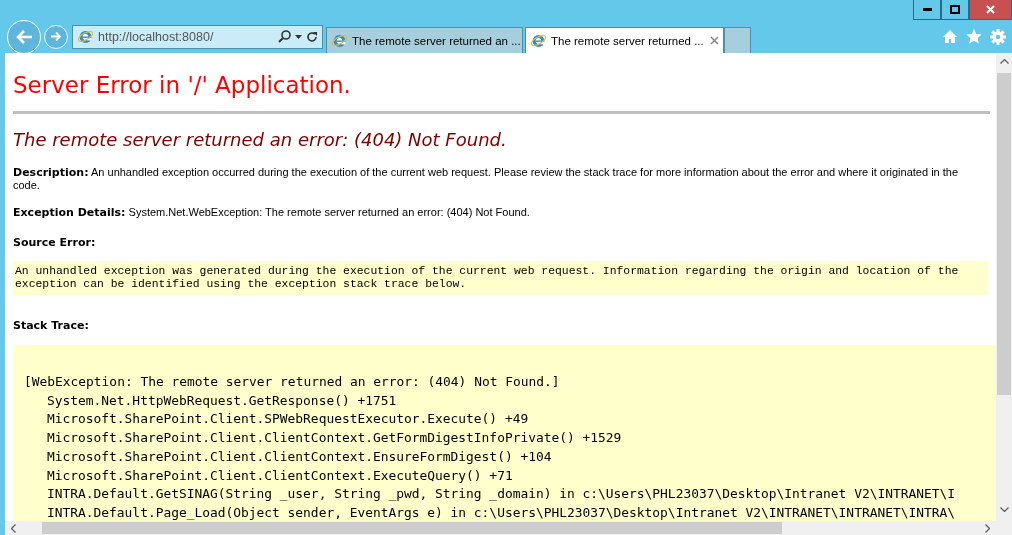 This screenshot has height=535, width=1012. What do you see at coordinates (182, 85) in the screenshot?
I see `page-title: Server Error in '/' Application.` at bounding box center [182, 85].